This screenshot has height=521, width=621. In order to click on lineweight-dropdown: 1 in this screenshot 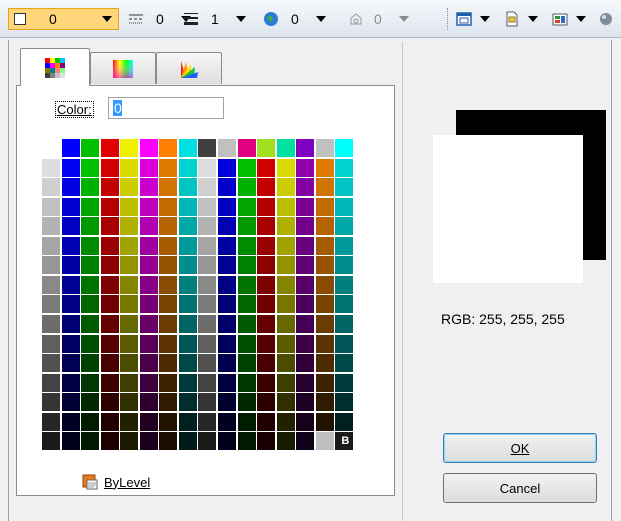, I will do `click(214, 19)`.